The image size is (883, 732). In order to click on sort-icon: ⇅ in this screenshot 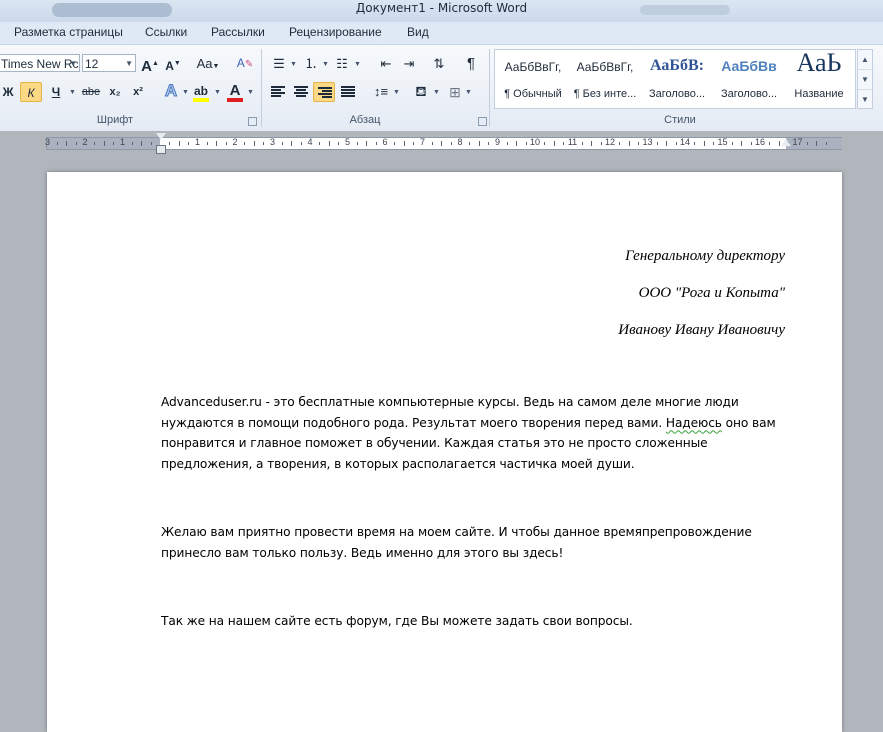, I will do `click(439, 63)`.